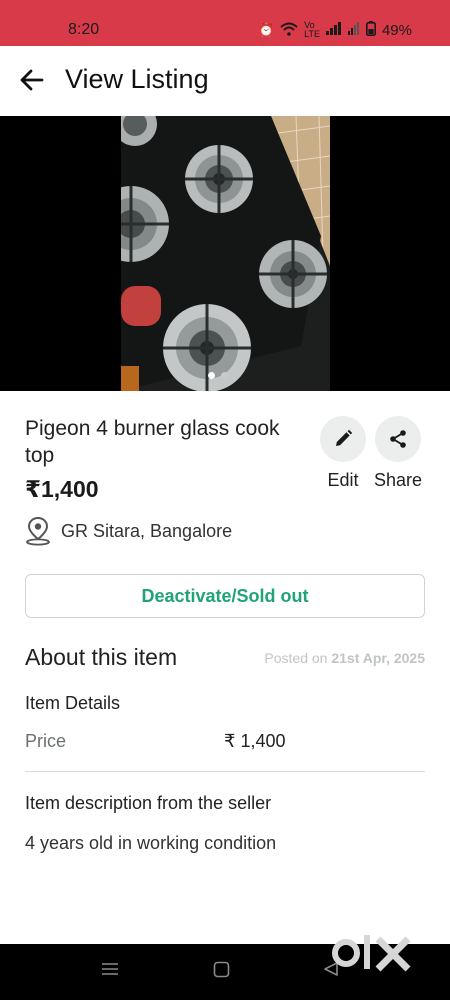 This screenshot has width=450, height=1000. What do you see at coordinates (225, 596) in the screenshot?
I see `deactivate-button: Deactivate/Sold out` at bounding box center [225, 596].